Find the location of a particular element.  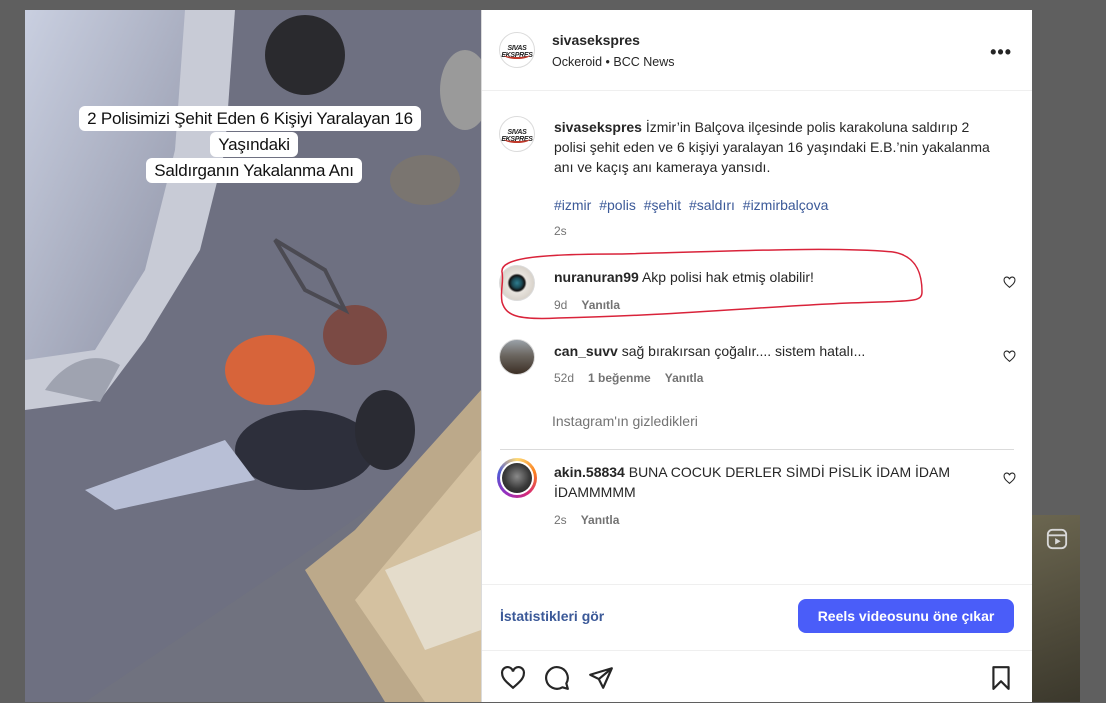

save-icon is located at coordinates (1001, 678).